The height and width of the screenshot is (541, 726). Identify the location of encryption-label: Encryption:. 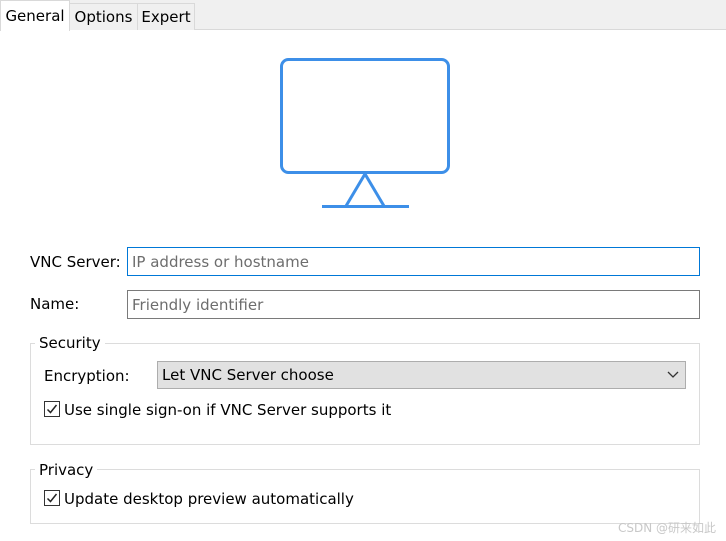
(87, 376).